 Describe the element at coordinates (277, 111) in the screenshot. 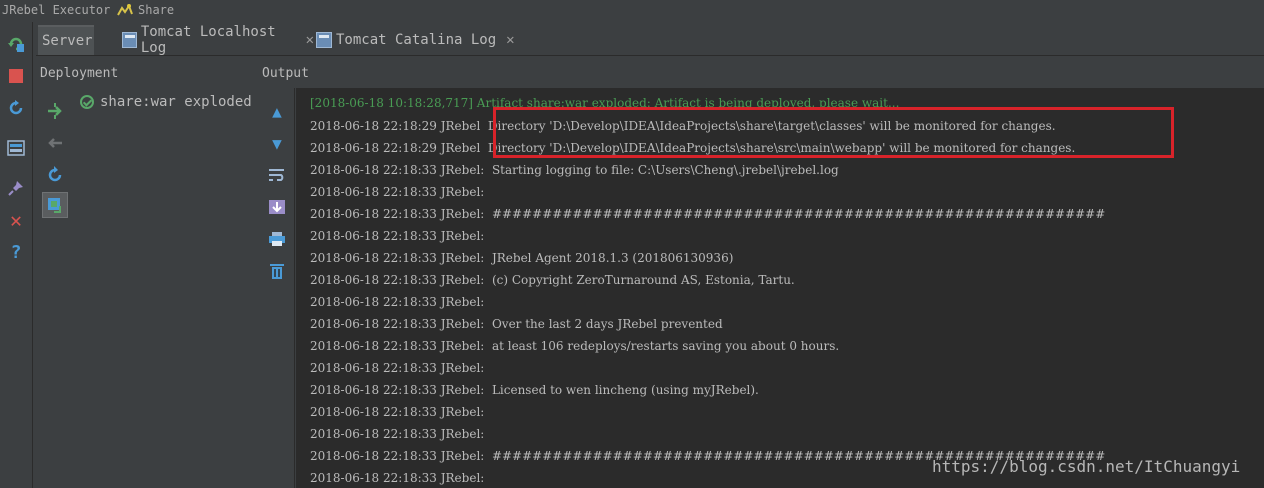

I see `scroll-up-icon: ▲` at that location.